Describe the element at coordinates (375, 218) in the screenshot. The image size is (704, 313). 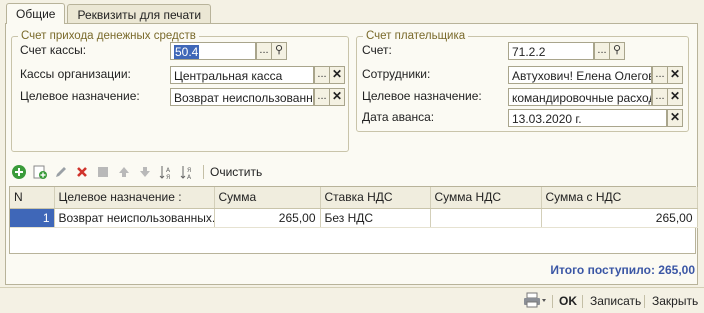
I see `row-vat-rate: Без НДС` at that location.